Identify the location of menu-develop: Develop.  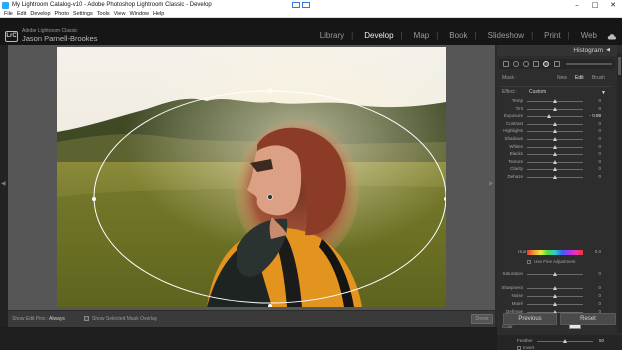
(40, 14).